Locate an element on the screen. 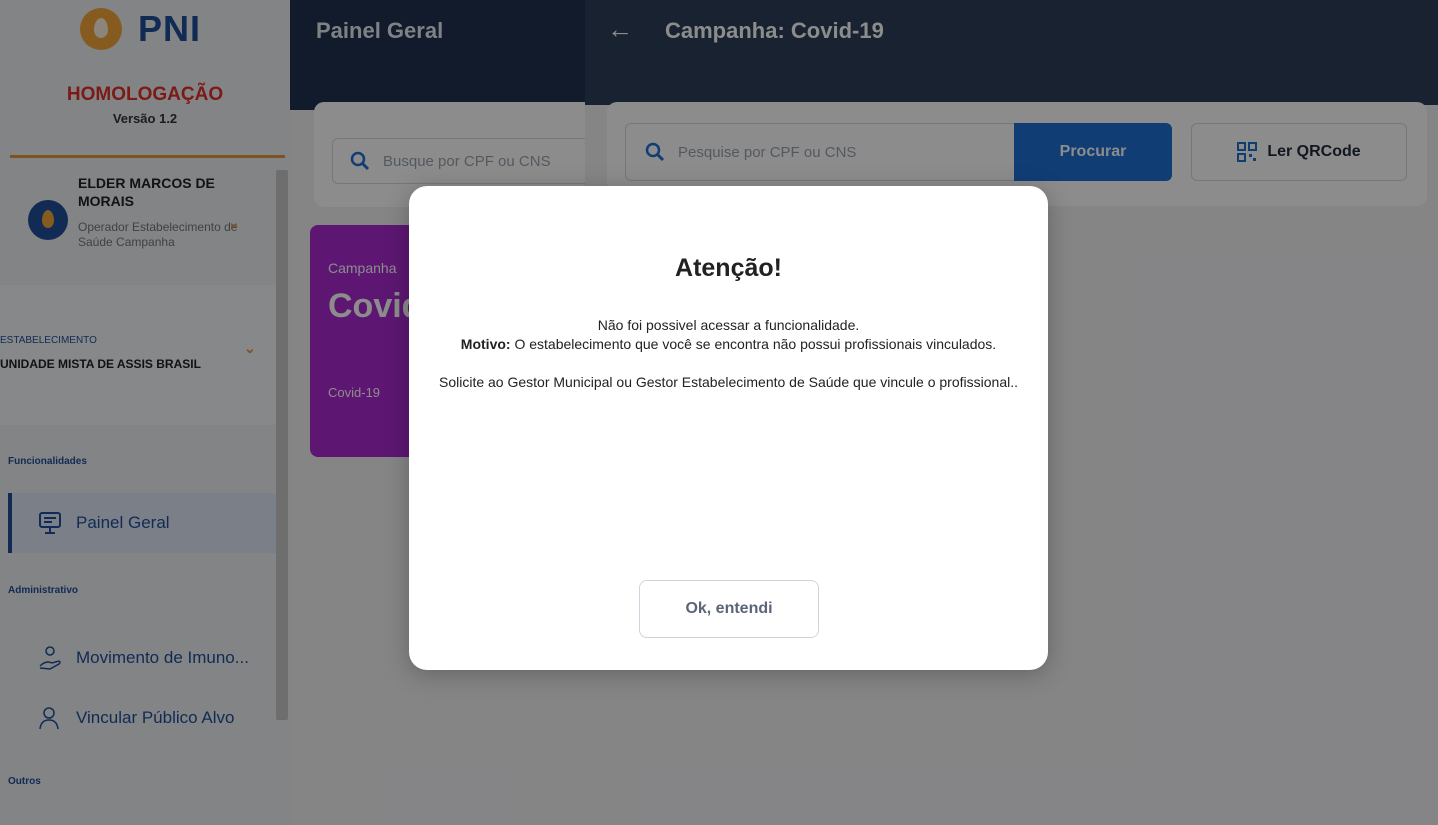  ok-button: Ok, entendi is located at coordinates (729, 609).